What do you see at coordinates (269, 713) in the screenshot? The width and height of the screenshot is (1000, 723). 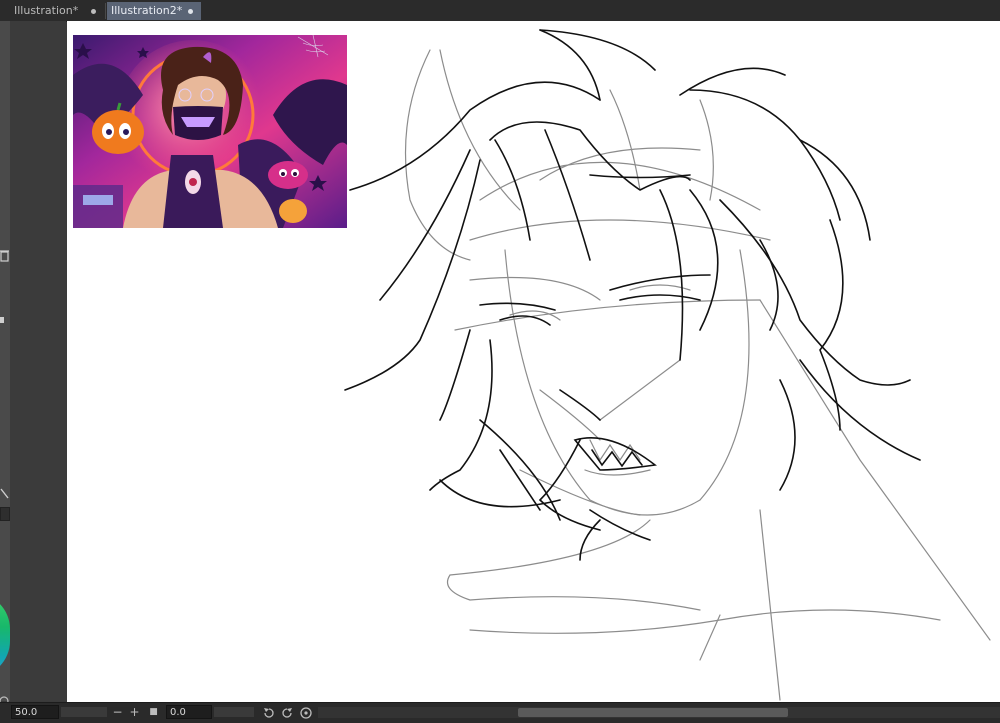 I see `rotate-left-icon` at bounding box center [269, 713].